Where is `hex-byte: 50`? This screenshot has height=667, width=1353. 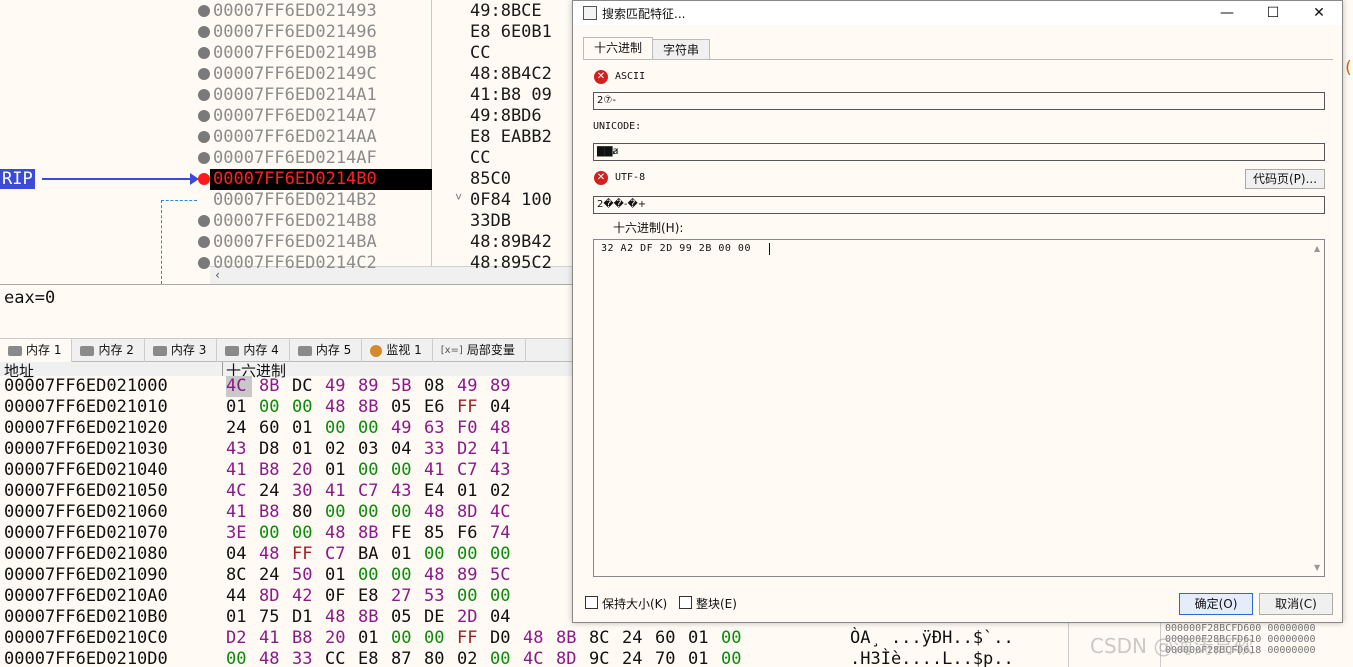 hex-byte: 50 is located at coordinates (305, 575).